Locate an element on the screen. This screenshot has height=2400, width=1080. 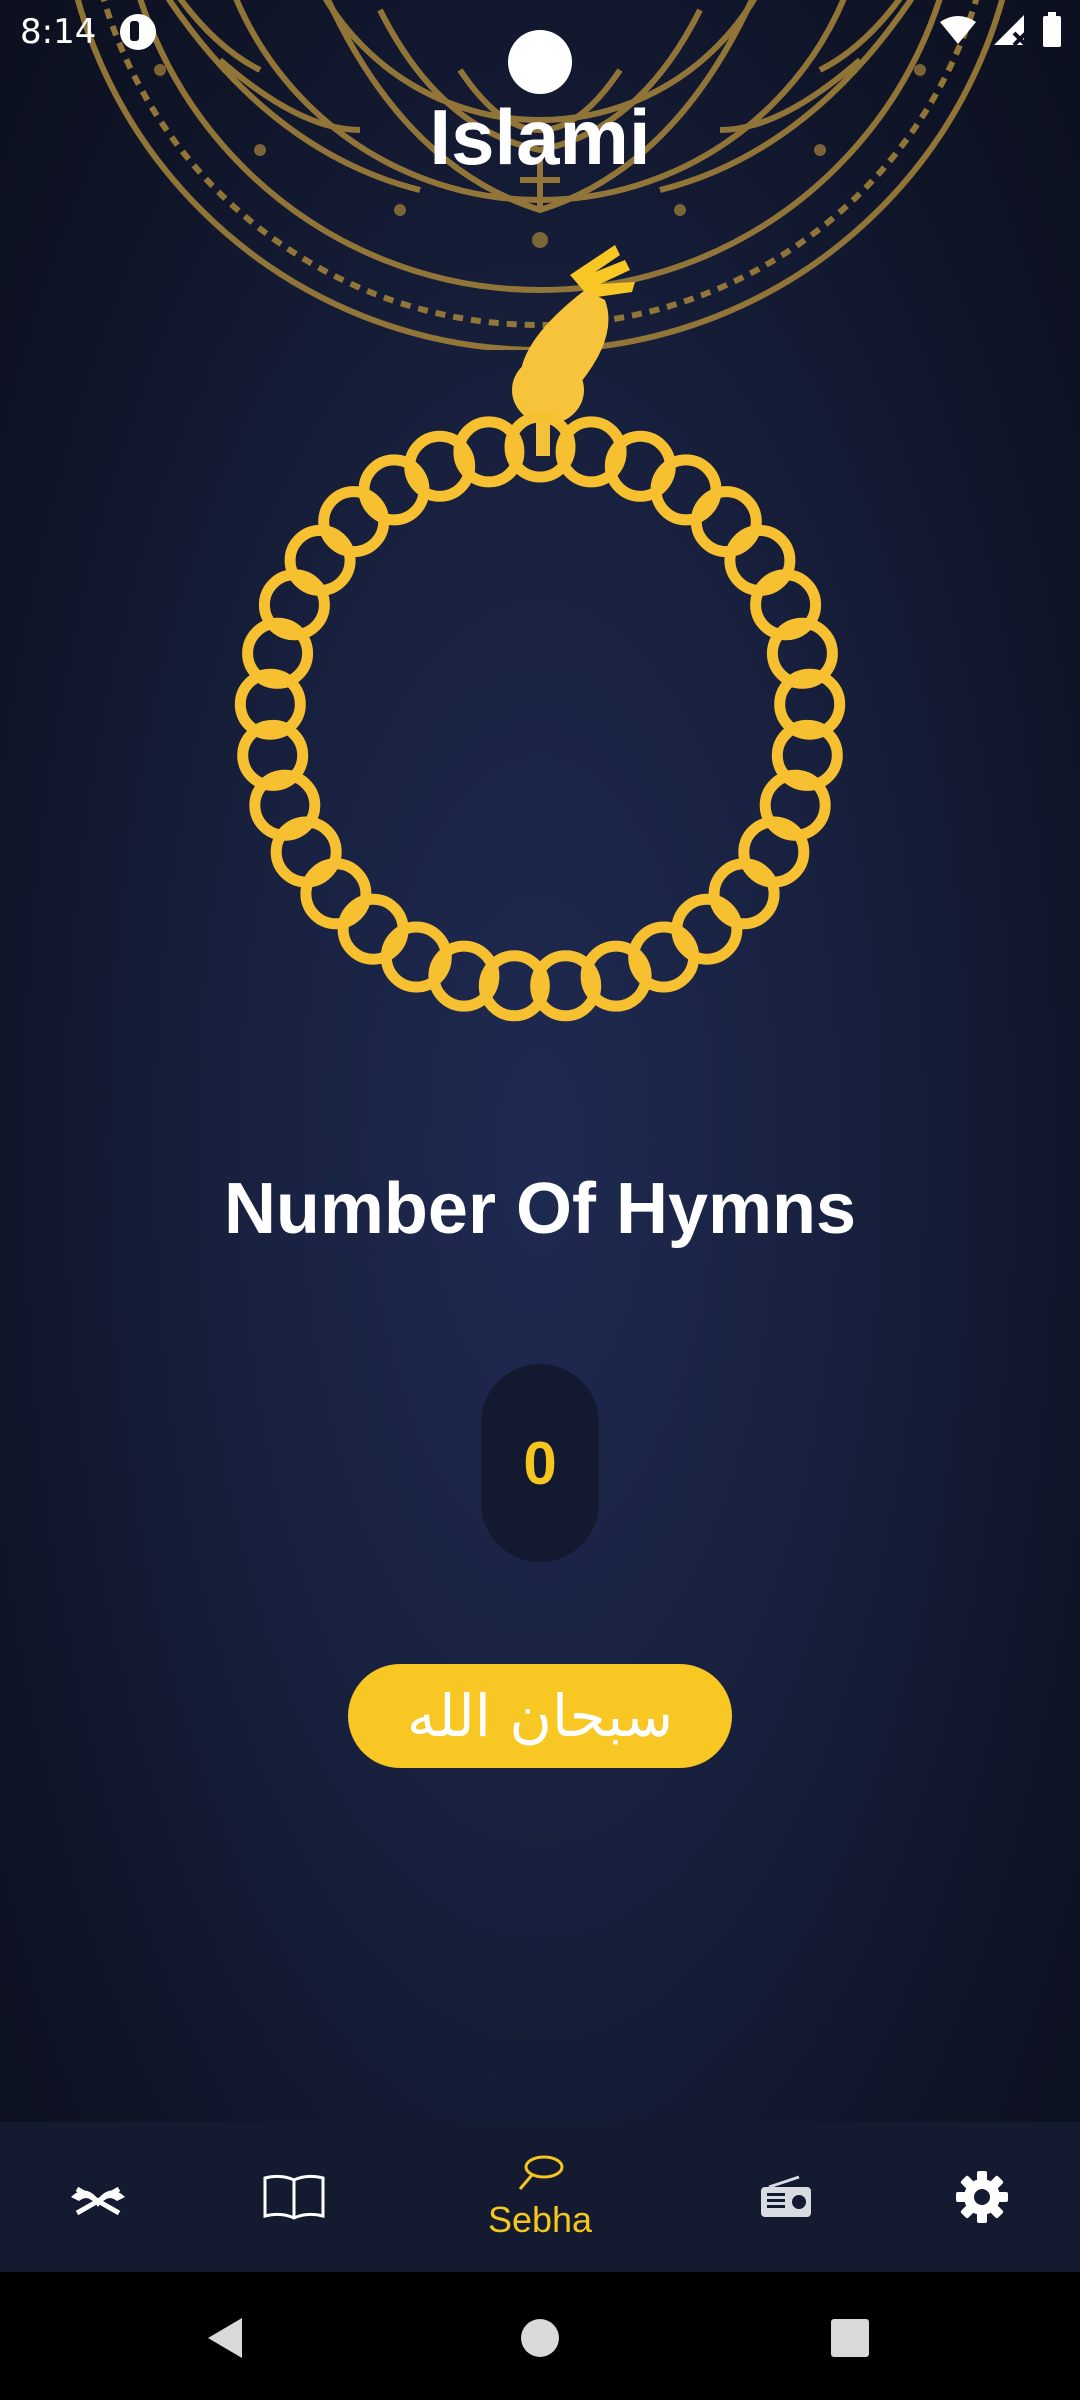
sebha-icon is located at coordinates (541, 2172).